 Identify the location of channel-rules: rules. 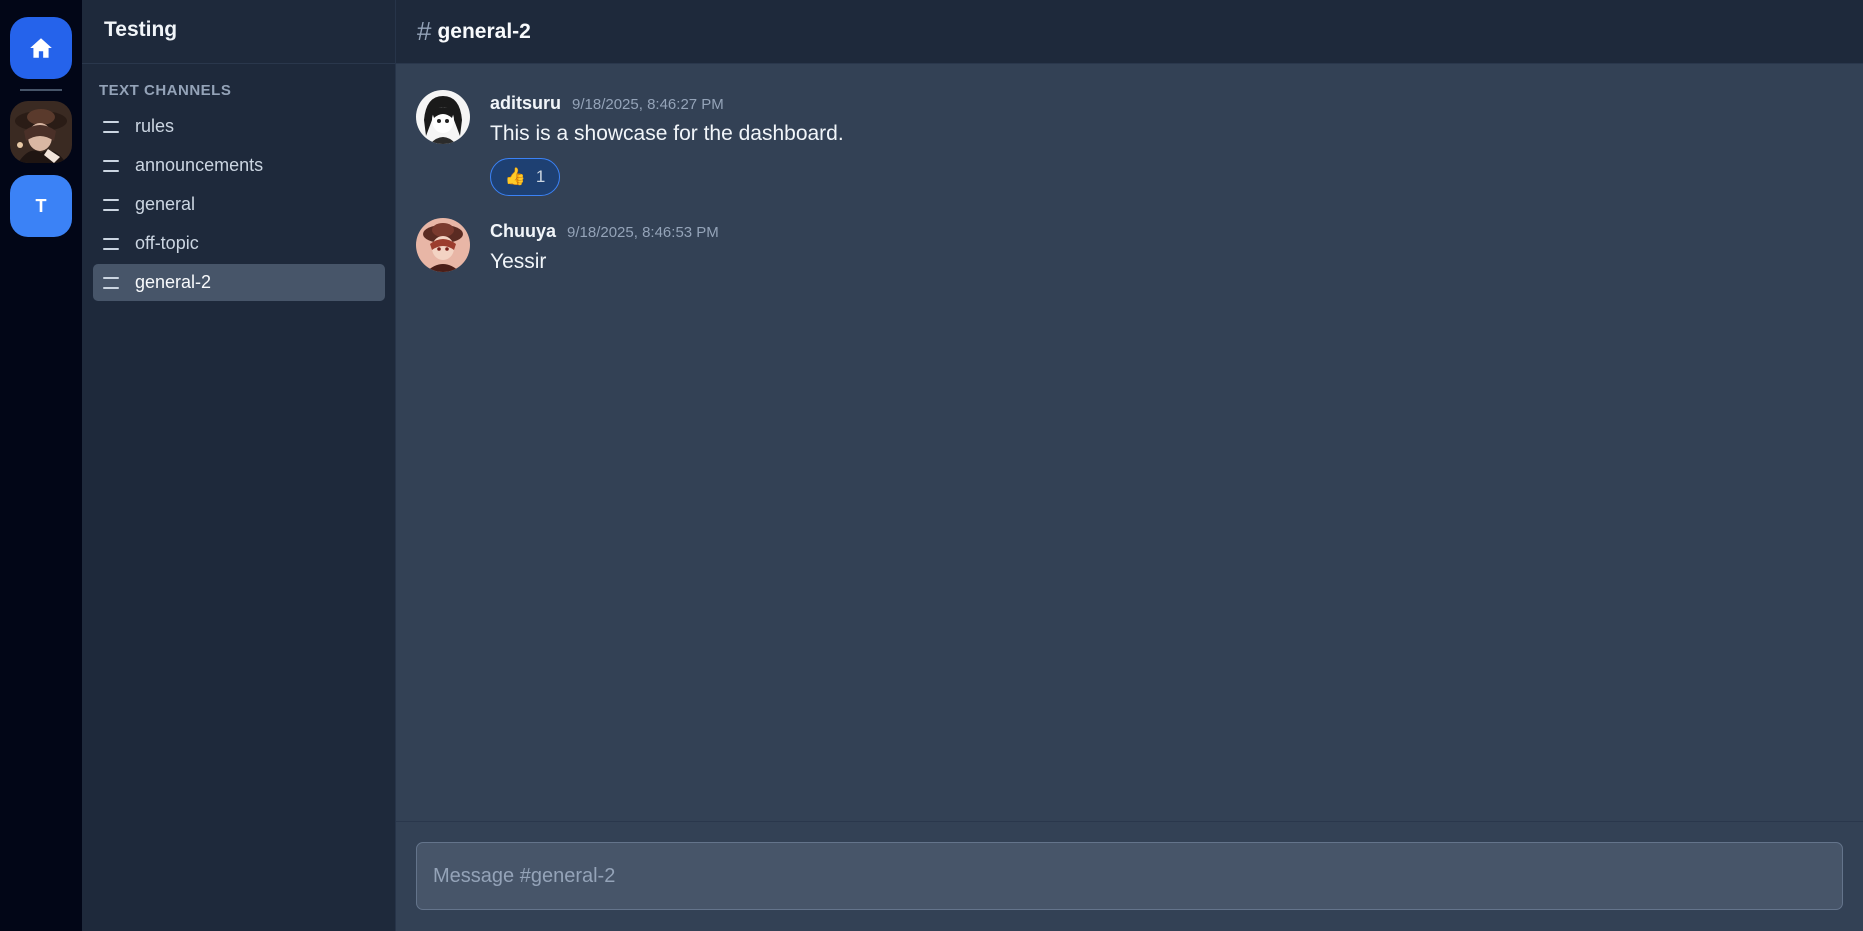
(239, 126).